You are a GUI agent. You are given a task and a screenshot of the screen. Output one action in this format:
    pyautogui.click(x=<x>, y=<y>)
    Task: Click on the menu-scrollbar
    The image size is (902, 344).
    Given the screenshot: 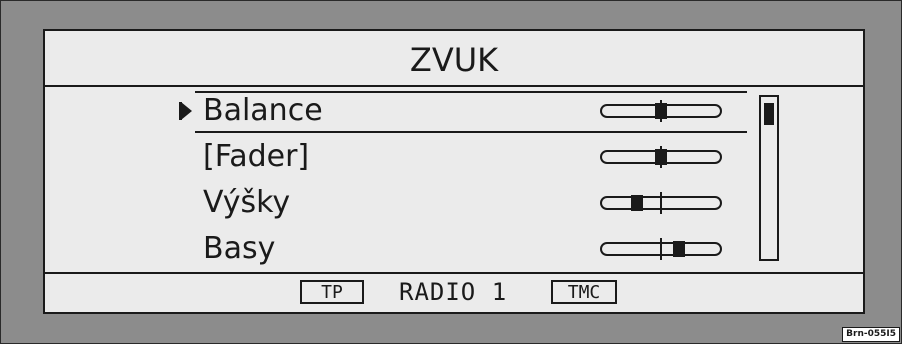 What is the action you would take?
    pyautogui.click(x=769, y=178)
    